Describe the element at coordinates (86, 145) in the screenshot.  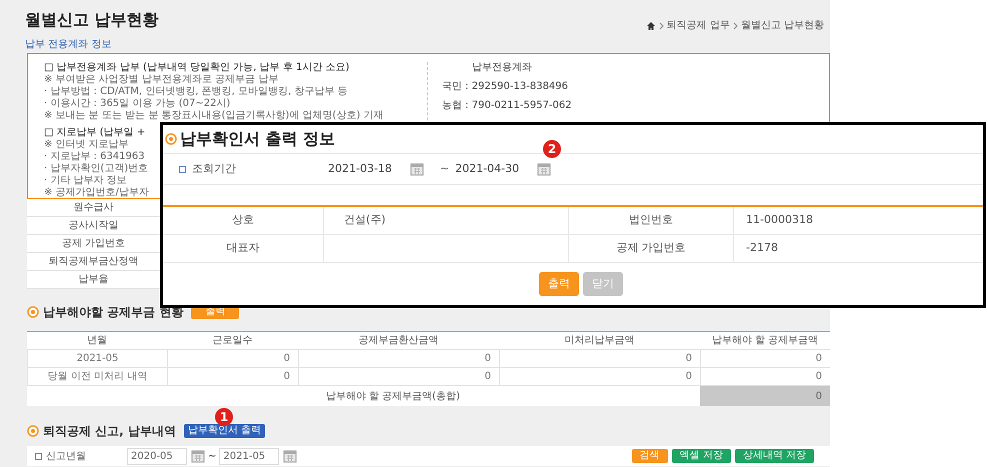
I see `info-line: ※ 인터넷 지로납부` at that location.